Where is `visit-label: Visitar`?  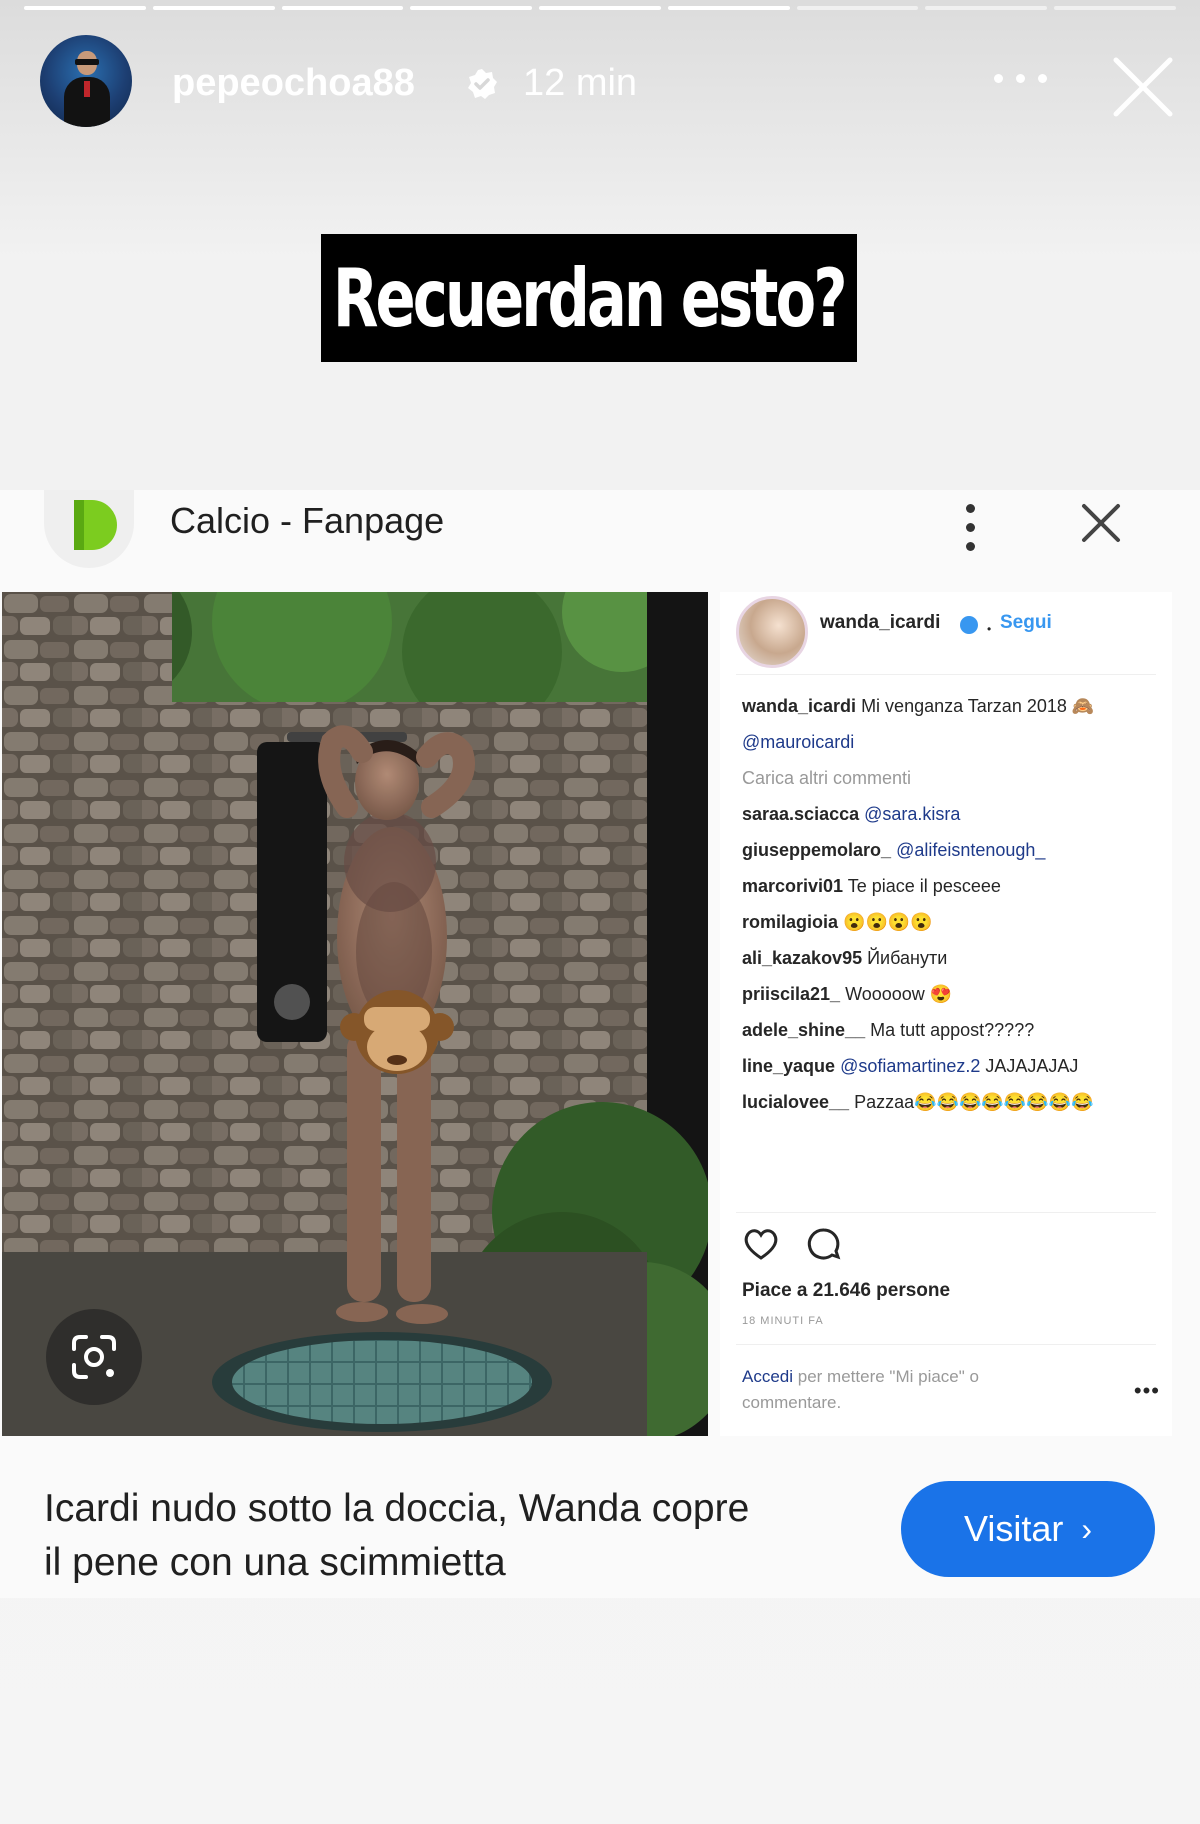 visit-label: Visitar is located at coordinates (1013, 1528).